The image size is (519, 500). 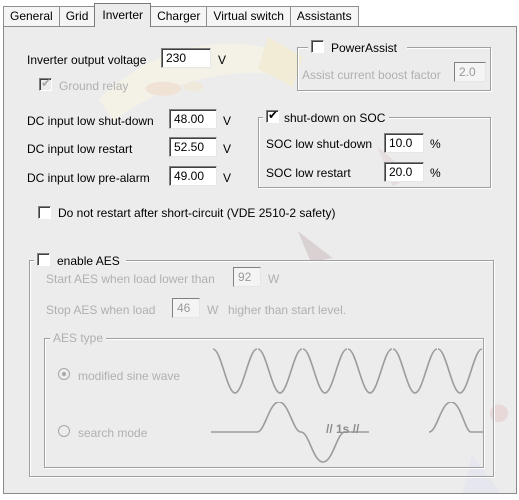 What do you see at coordinates (404, 172) in the screenshot?
I see `soc-low-restart-field: 20.0` at bounding box center [404, 172].